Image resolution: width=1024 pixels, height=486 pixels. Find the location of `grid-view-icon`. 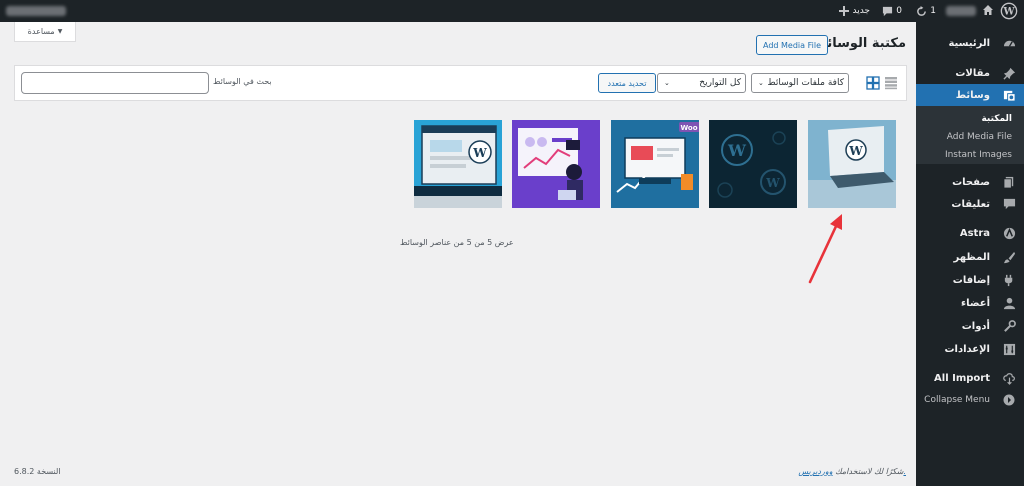

grid-view-icon is located at coordinates (873, 83).